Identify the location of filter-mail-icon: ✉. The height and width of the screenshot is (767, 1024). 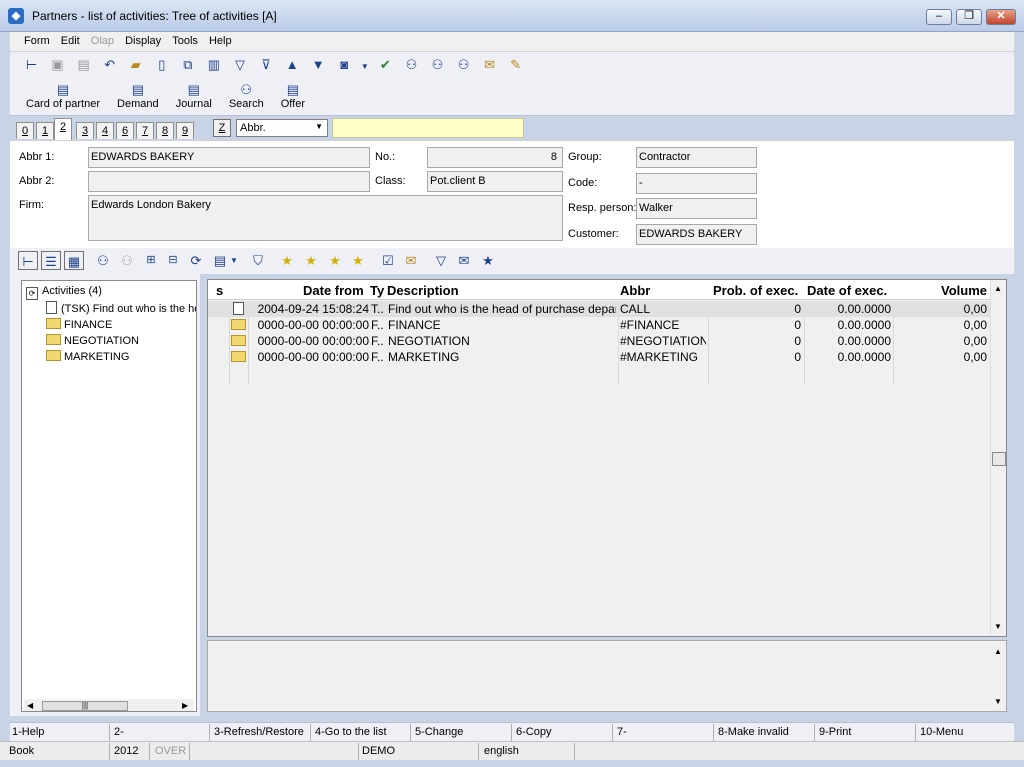
(464, 260).